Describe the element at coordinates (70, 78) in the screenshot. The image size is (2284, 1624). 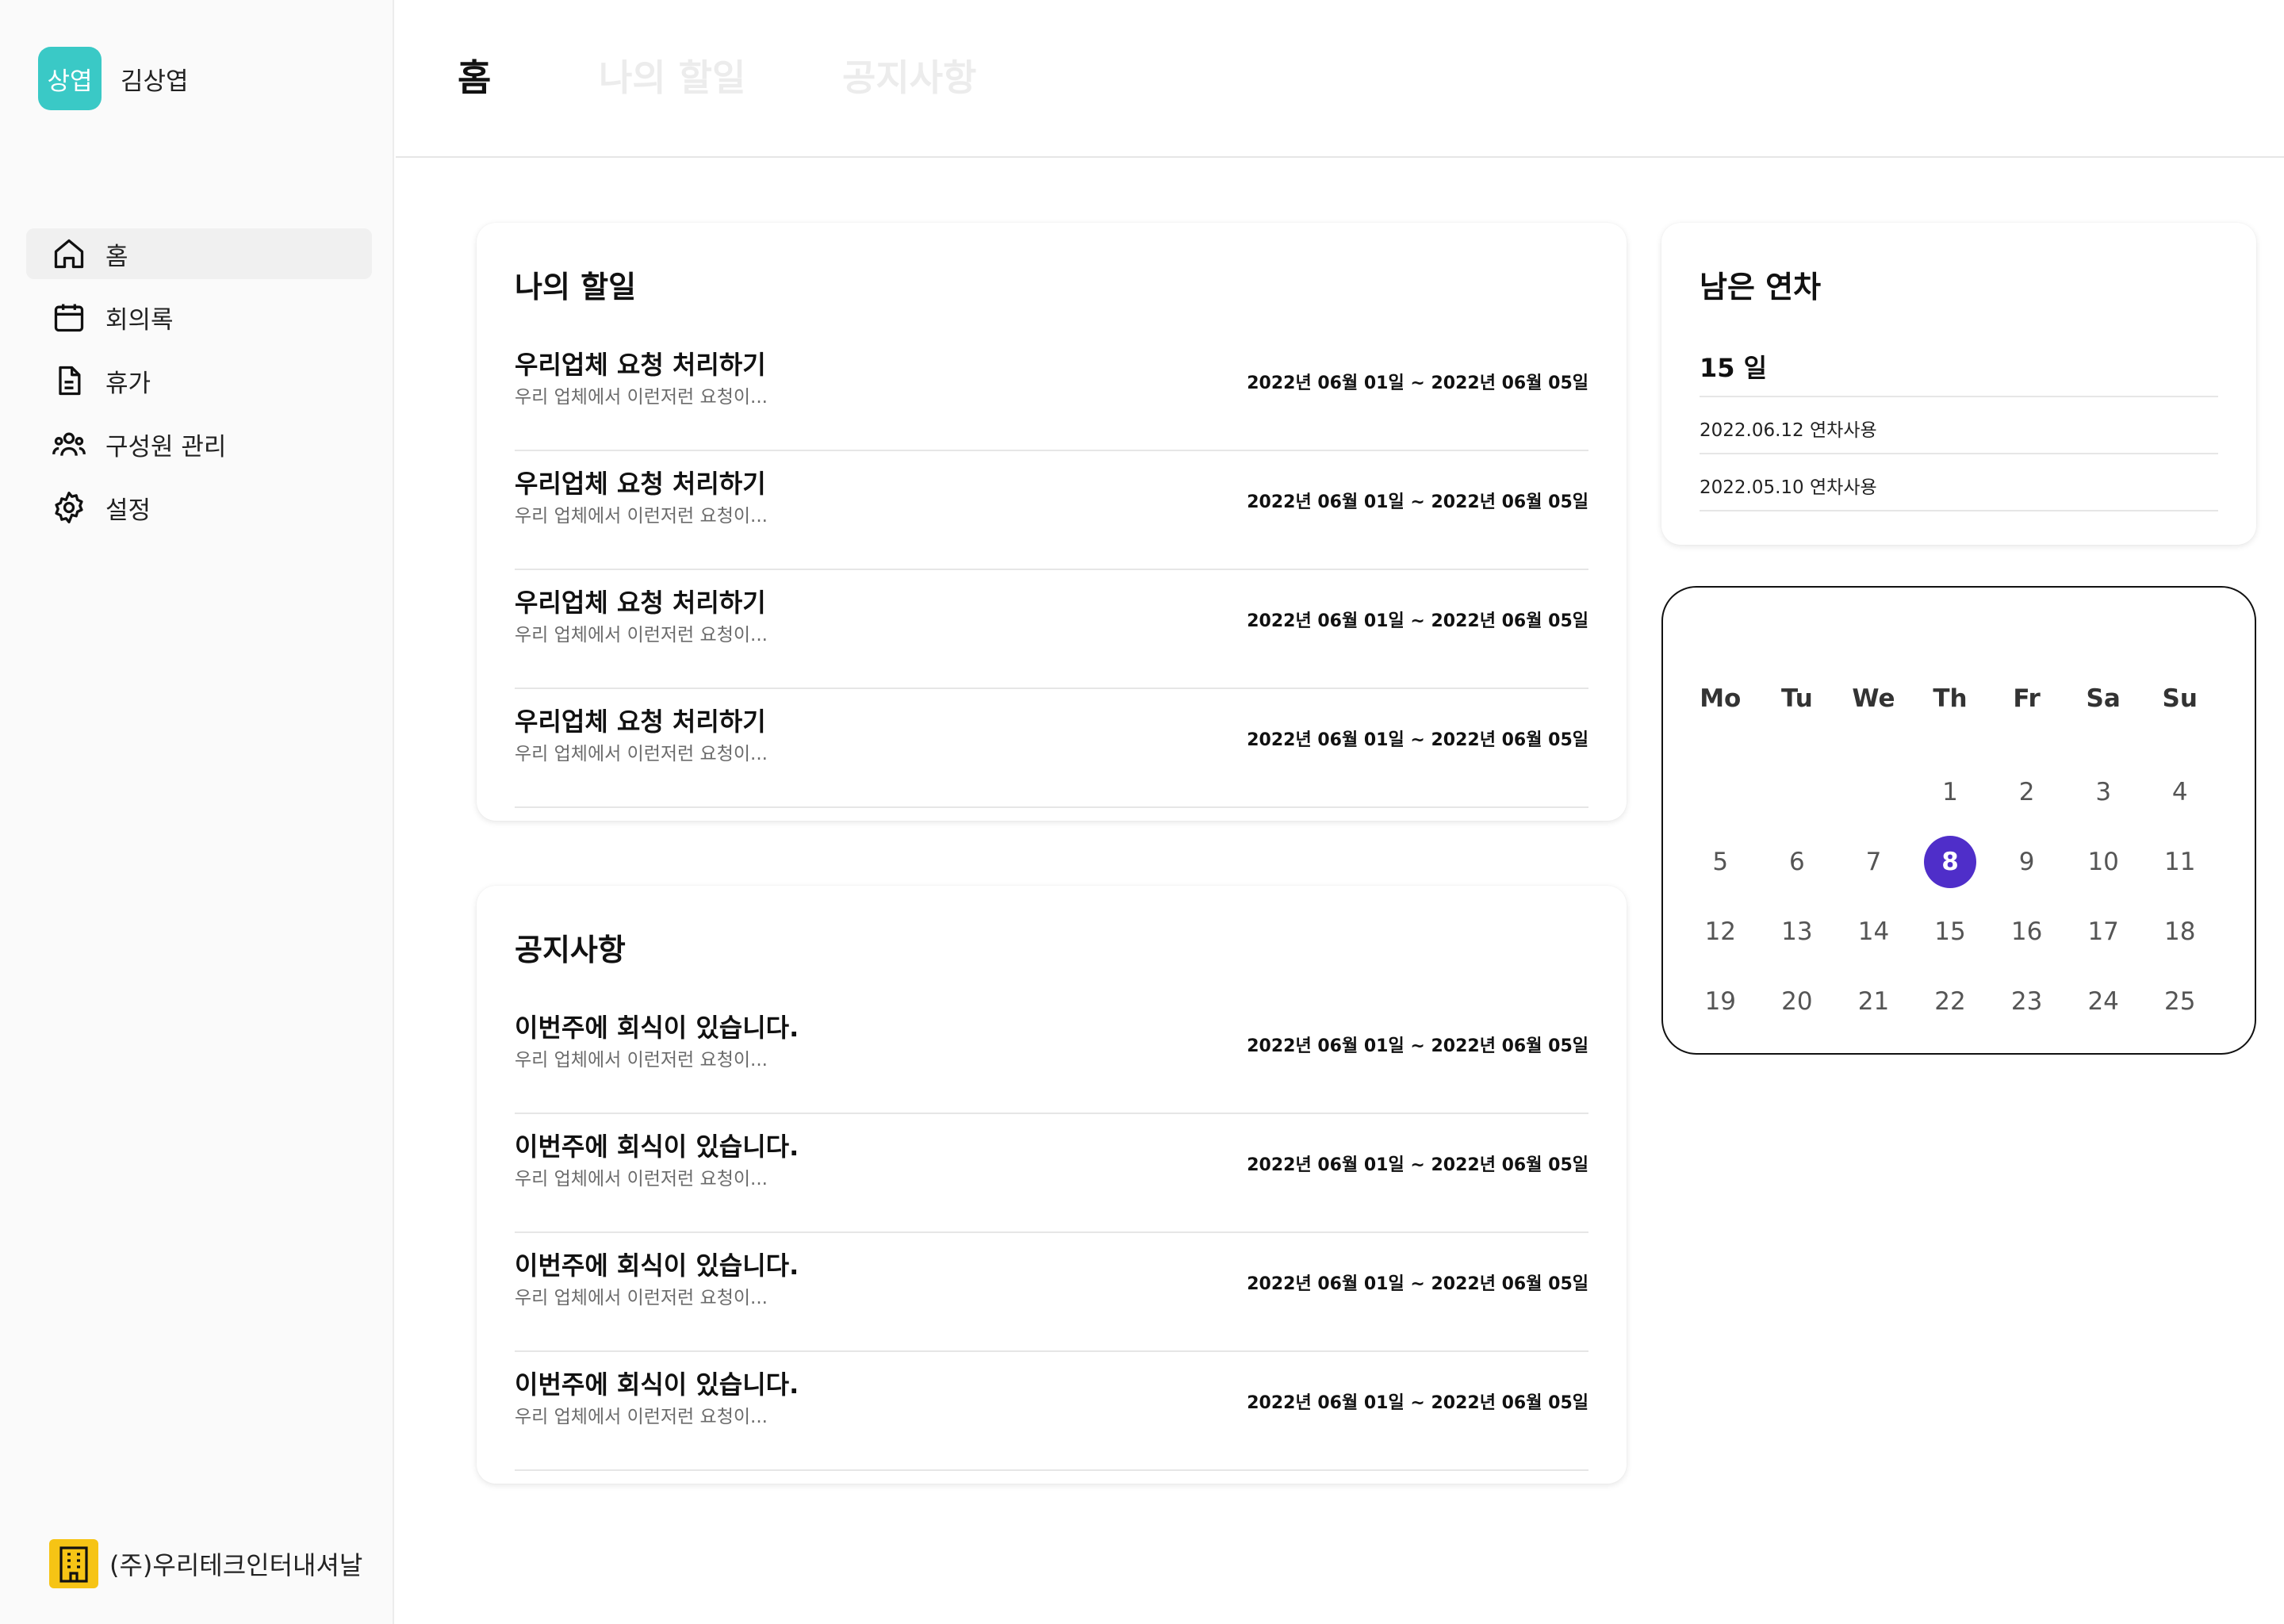
I see `avatar: 상엽` at that location.